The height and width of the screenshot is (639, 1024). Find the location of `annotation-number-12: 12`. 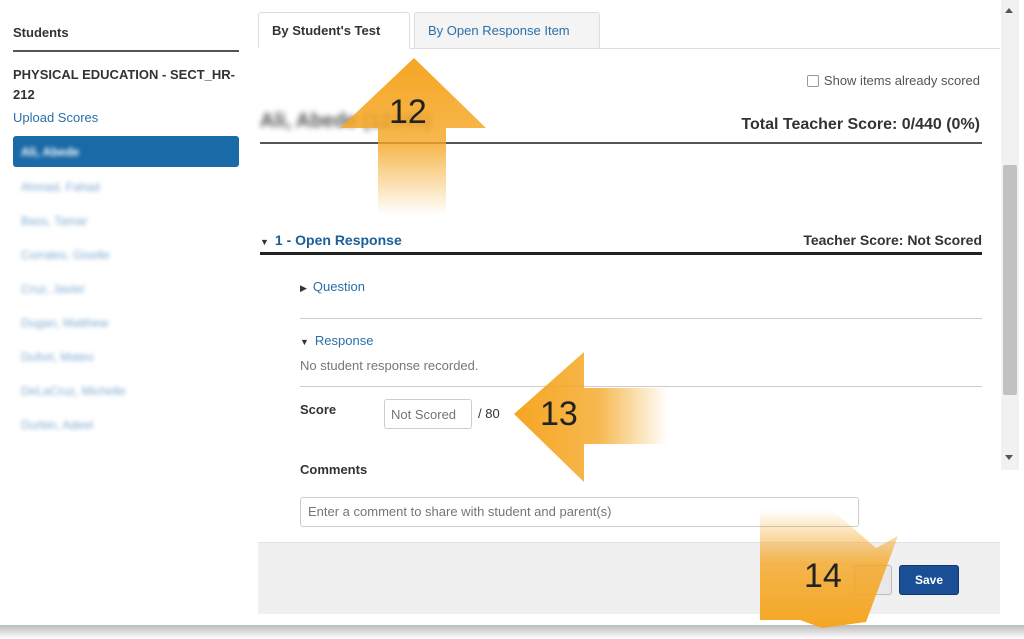

annotation-number-12: 12 is located at coordinates (408, 112).